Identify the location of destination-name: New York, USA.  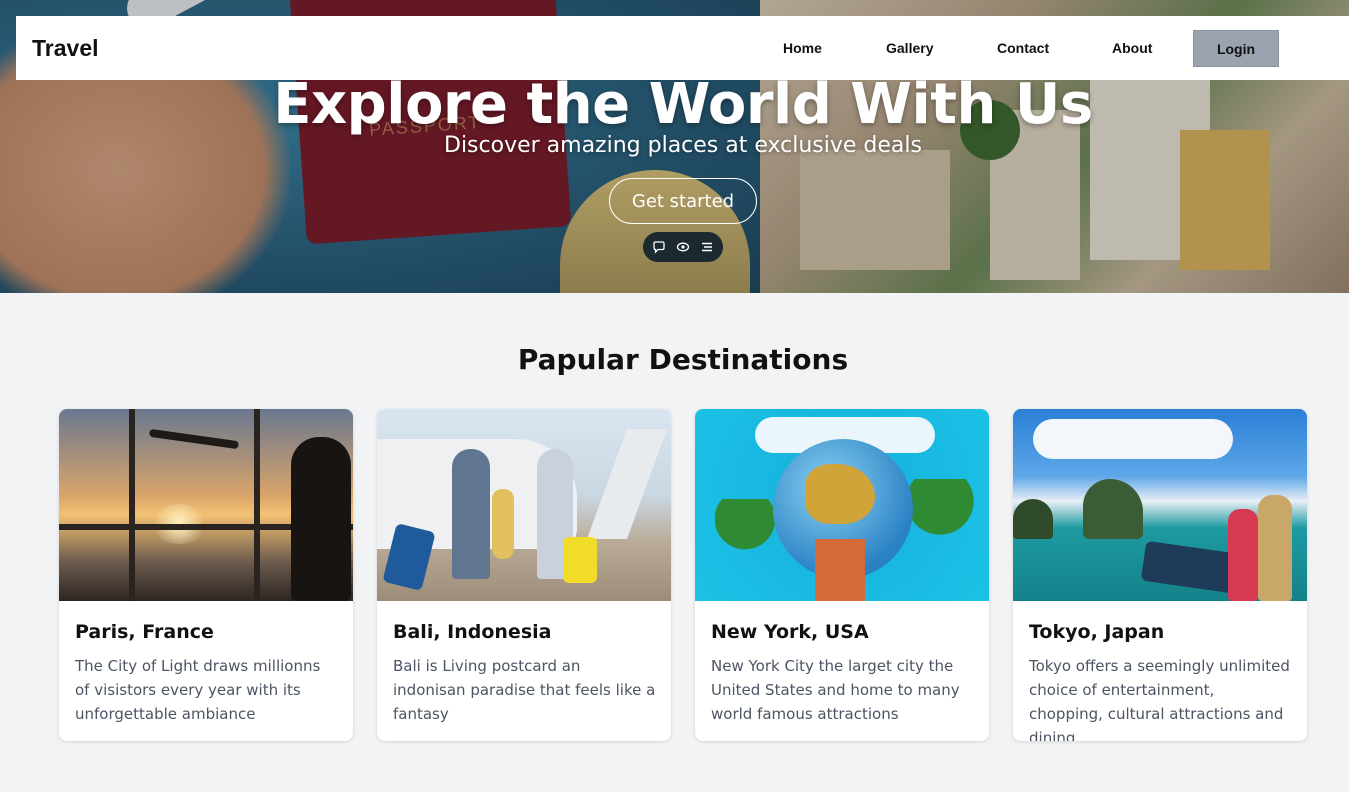
(790, 632).